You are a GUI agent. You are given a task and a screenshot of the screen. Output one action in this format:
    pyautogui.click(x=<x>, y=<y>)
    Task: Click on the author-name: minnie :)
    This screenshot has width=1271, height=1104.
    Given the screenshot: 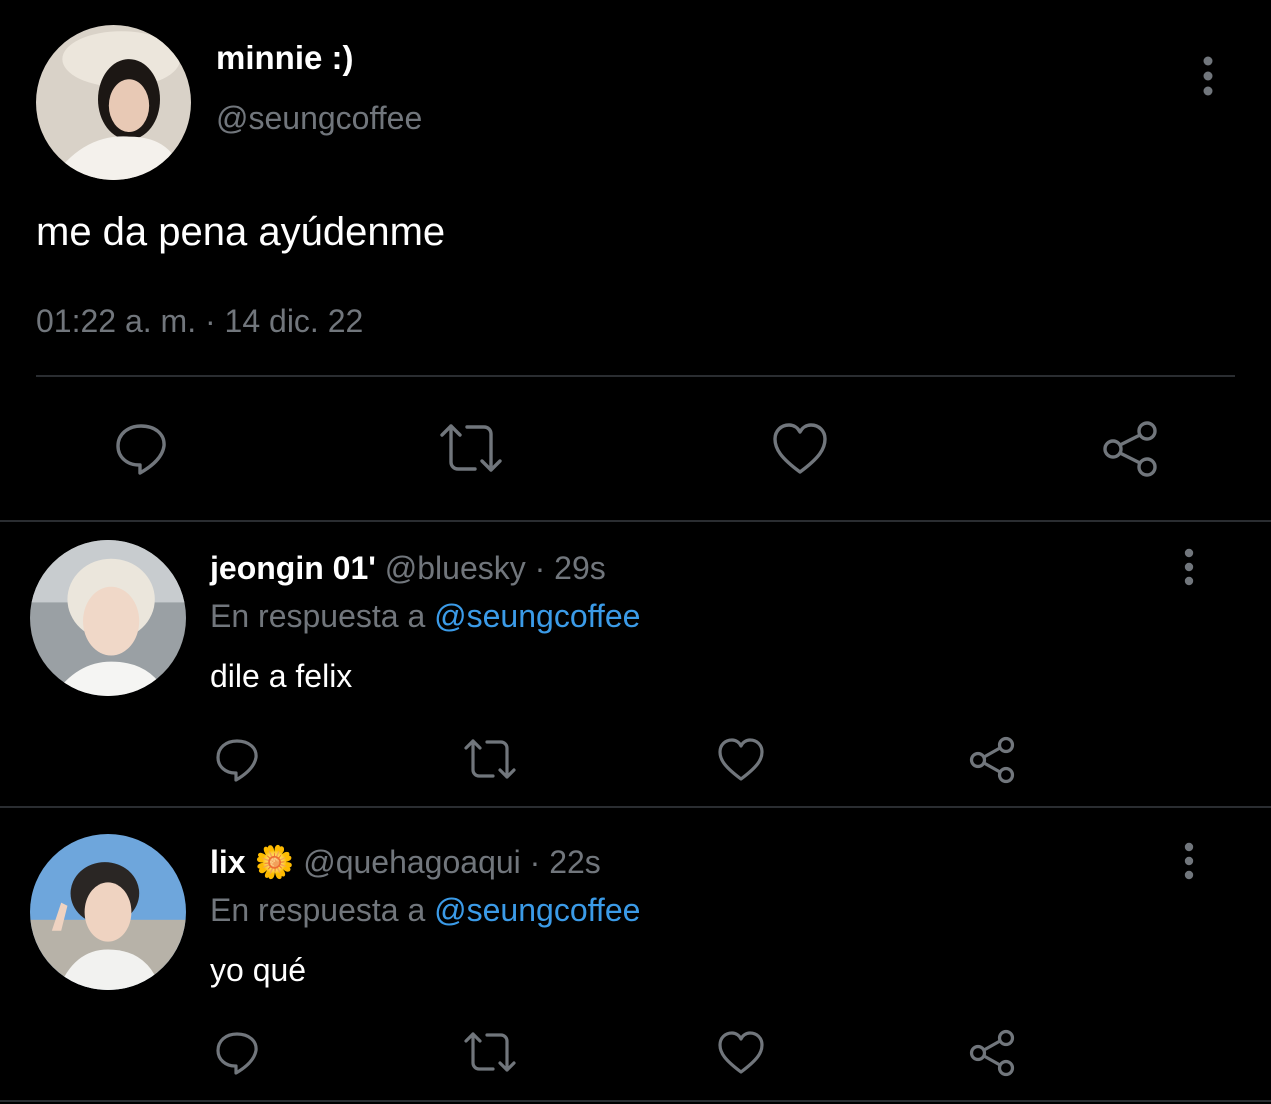 What is the action you would take?
    pyautogui.click(x=285, y=58)
    